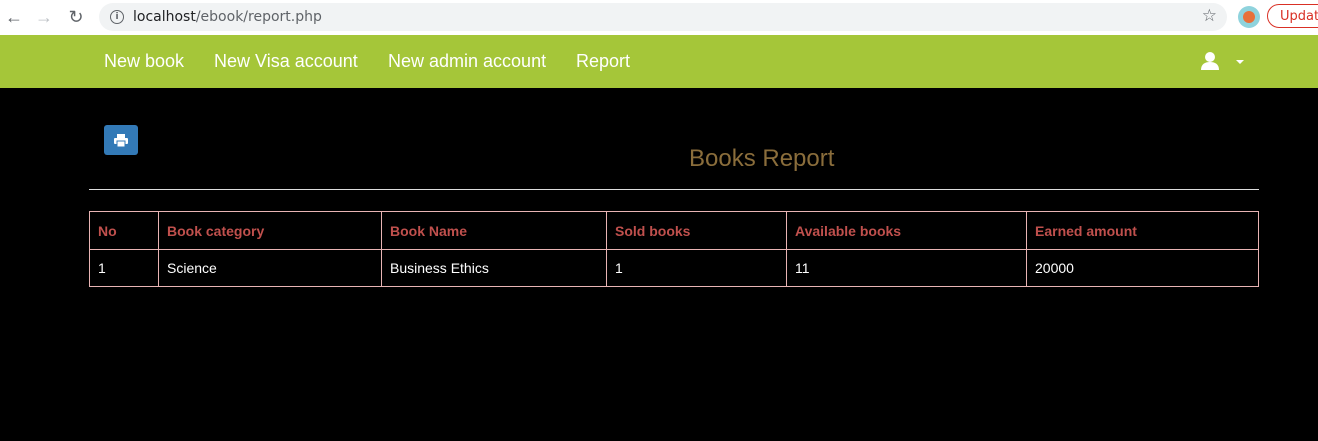  What do you see at coordinates (270, 268) in the screenshot?
I see `cell-book-category: Science` at bounding box center [270, 268].